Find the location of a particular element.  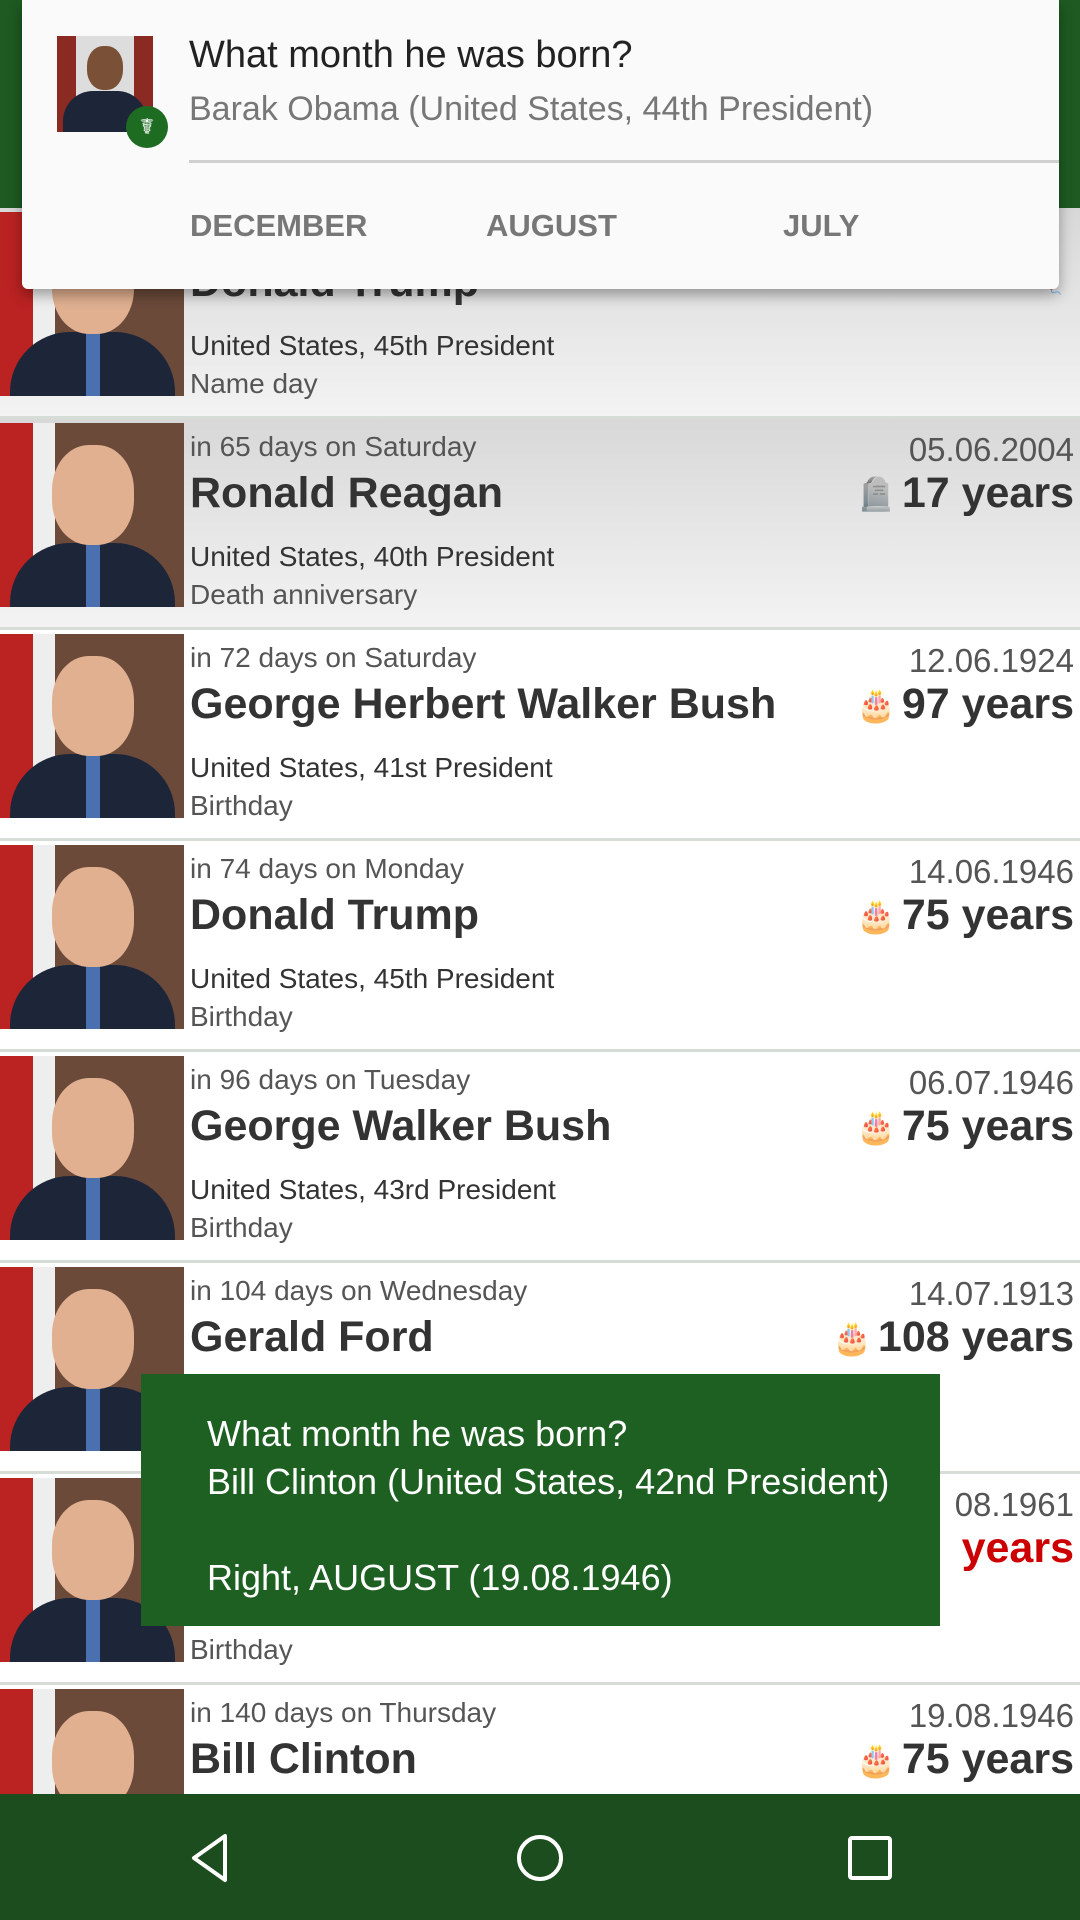

event-date: 14.07.1913 is located at coordinates (991, 1293).